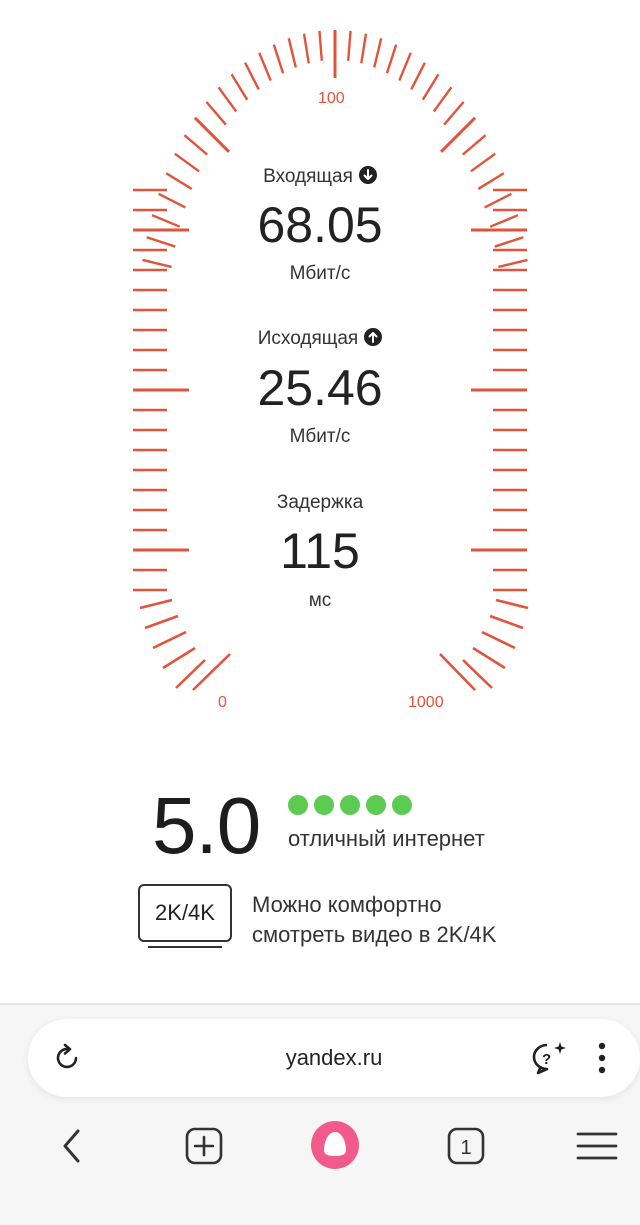 The height and width of the screenshot is (1225, 640). Describe the element at coordinates (204, 1146) in the screenshot. I see `new-tab-icon` at that location.